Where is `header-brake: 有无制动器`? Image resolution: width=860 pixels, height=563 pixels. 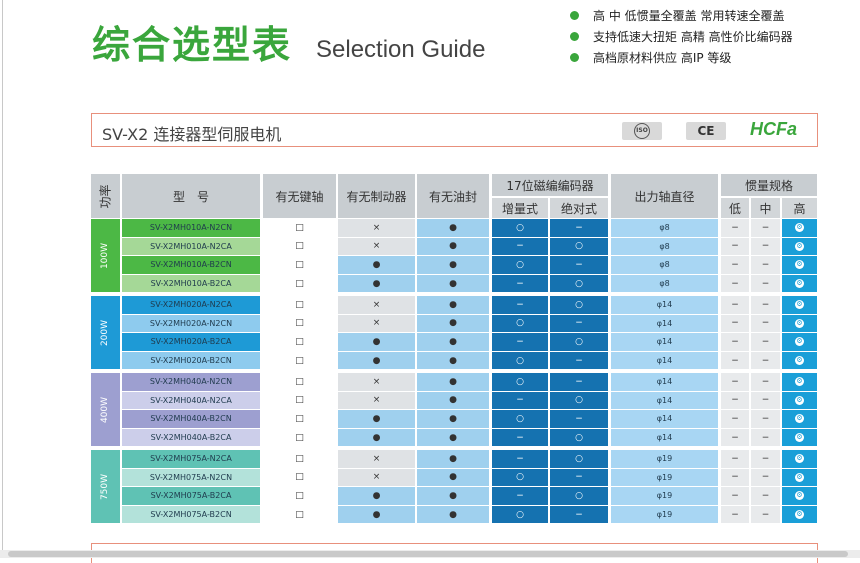 header-brake: 有无制动器 is located at coordinates (376, 196).